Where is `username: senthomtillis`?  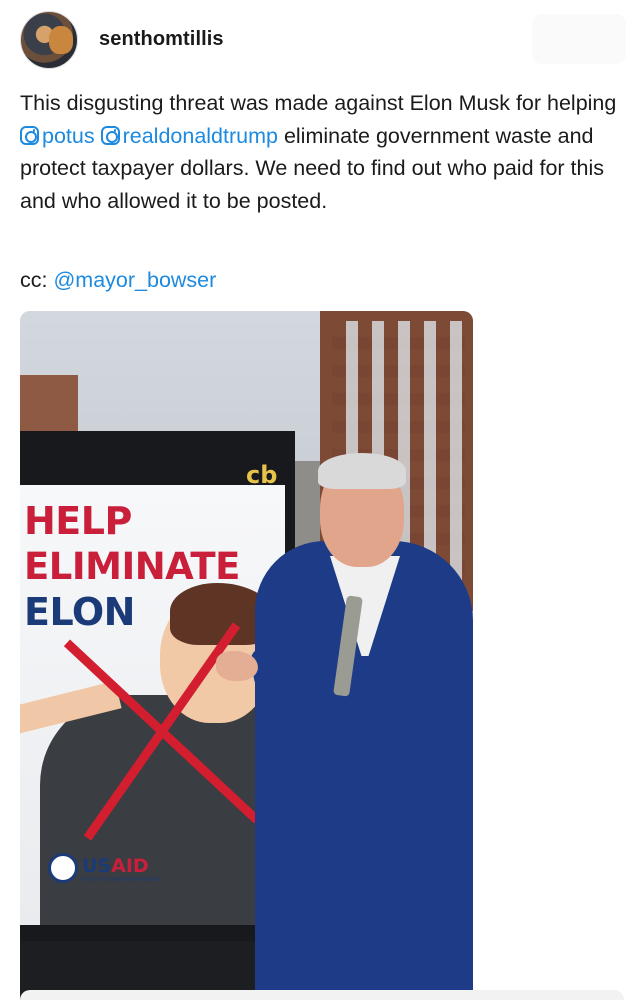
username: senthomtillis is located at coordinates (161, 39).